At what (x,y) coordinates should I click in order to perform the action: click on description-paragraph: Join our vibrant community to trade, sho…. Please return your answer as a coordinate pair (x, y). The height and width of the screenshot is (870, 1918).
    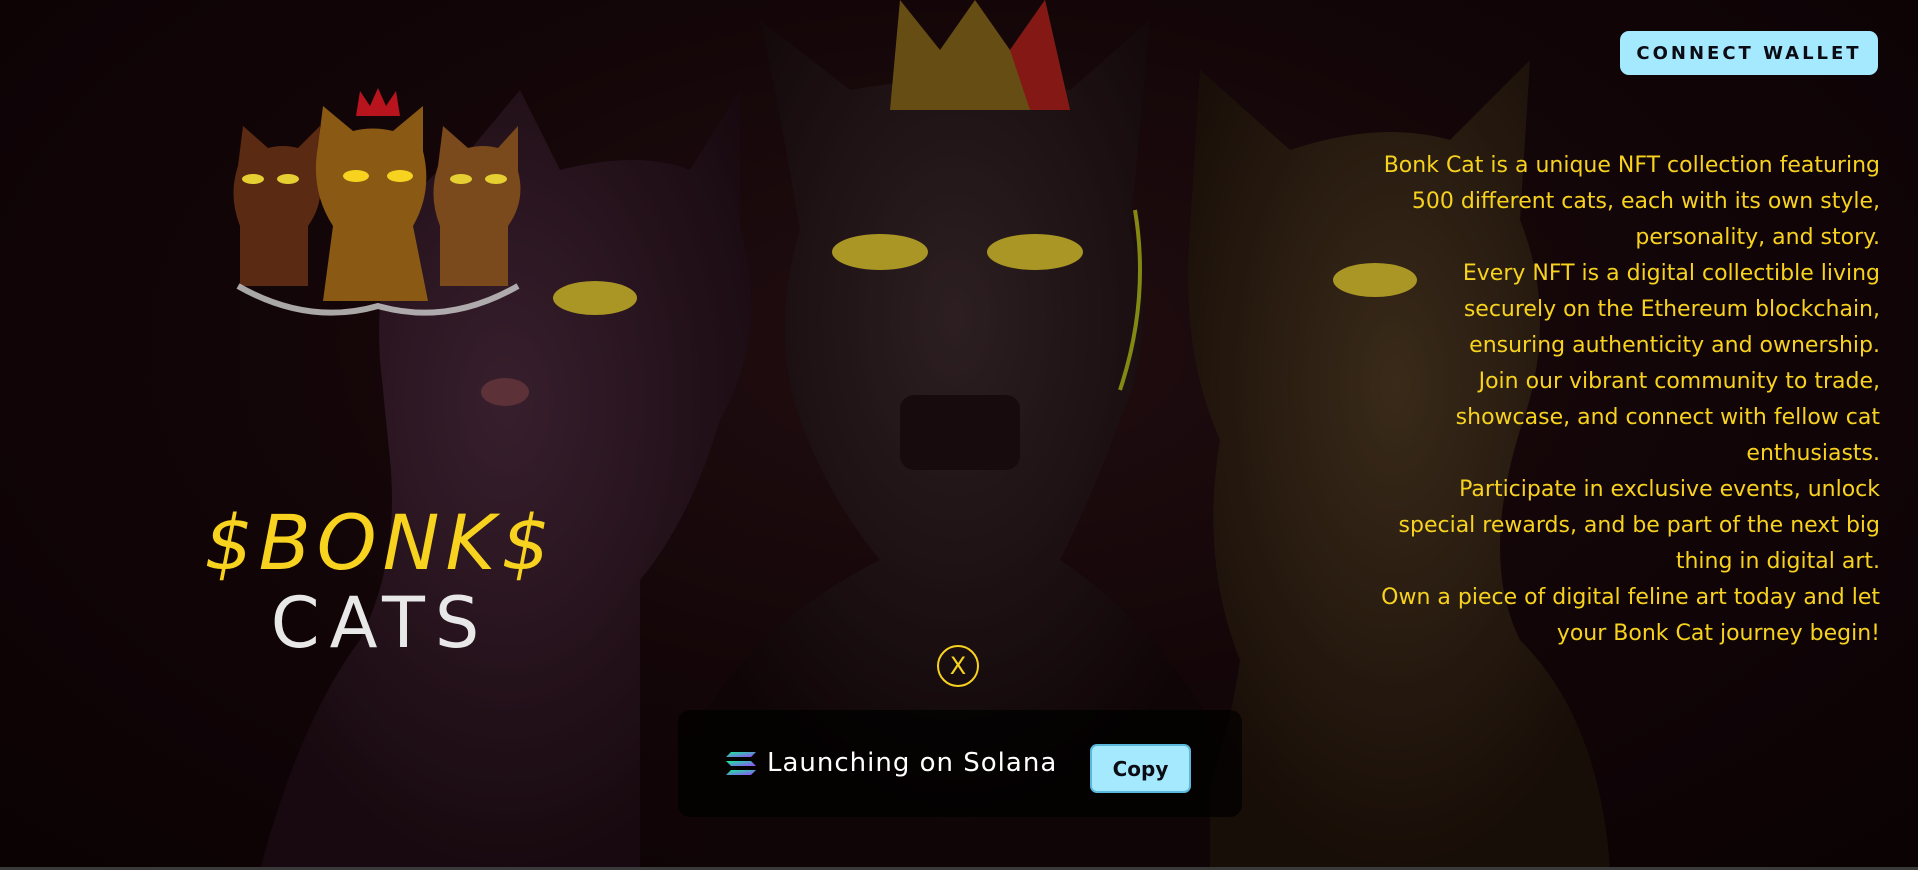
    Looking at the image, I should click on (1667, 417).